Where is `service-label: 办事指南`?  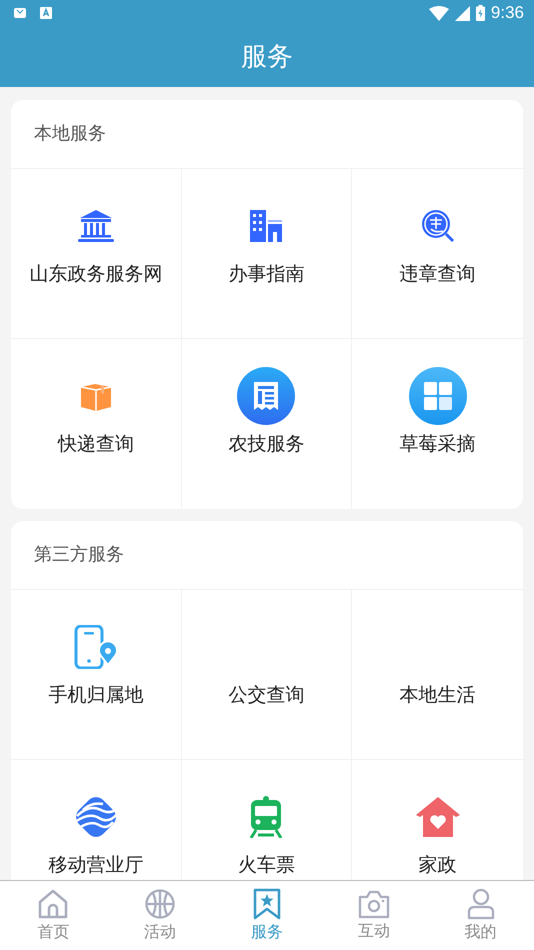 service-label: 办事指南 is located at coordinates (266, 274).